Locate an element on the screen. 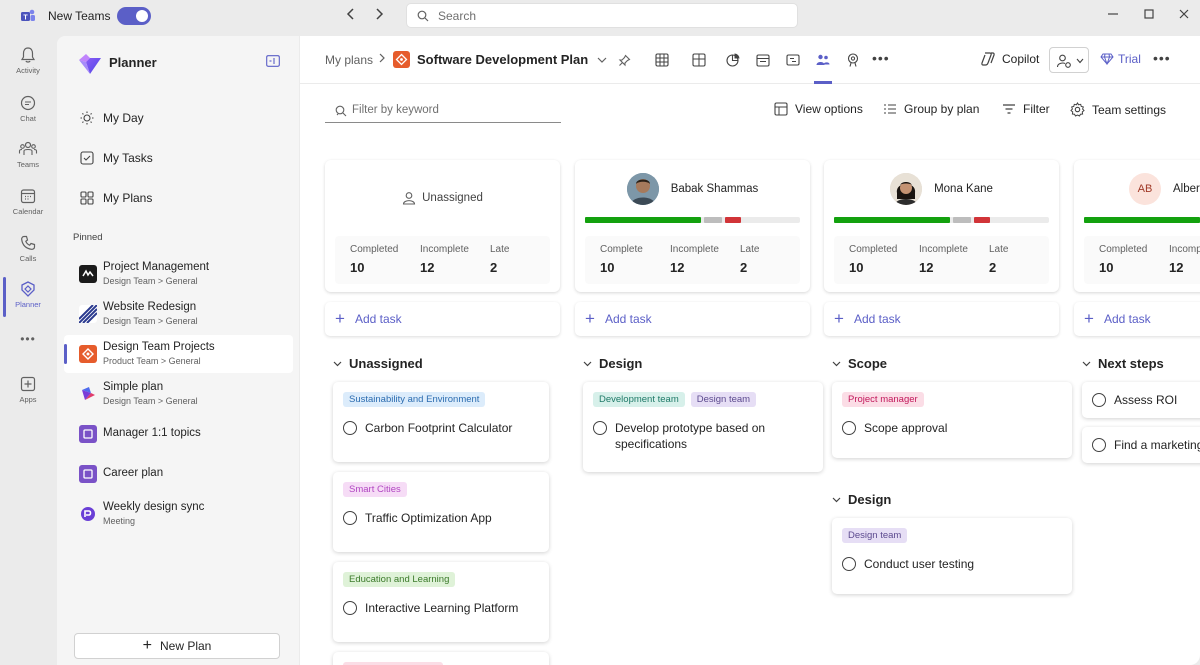  pinned-plan-weekly-design-sync: Weekly design sync Meeting is located at coordinates (178, 514).